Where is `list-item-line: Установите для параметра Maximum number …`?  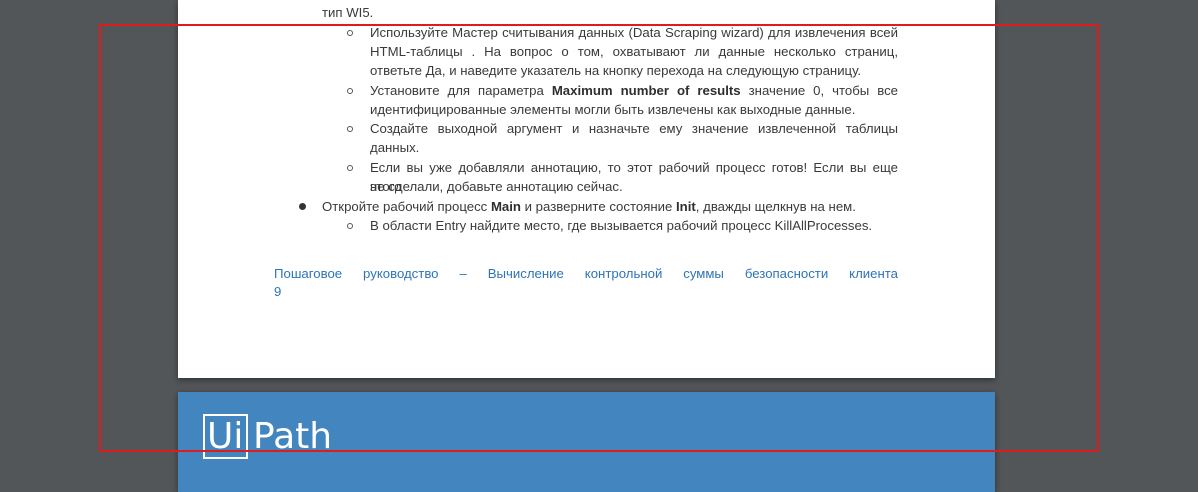
list-item-line: Установите для параметра Maximum number … is located at coordinates (634, 90).